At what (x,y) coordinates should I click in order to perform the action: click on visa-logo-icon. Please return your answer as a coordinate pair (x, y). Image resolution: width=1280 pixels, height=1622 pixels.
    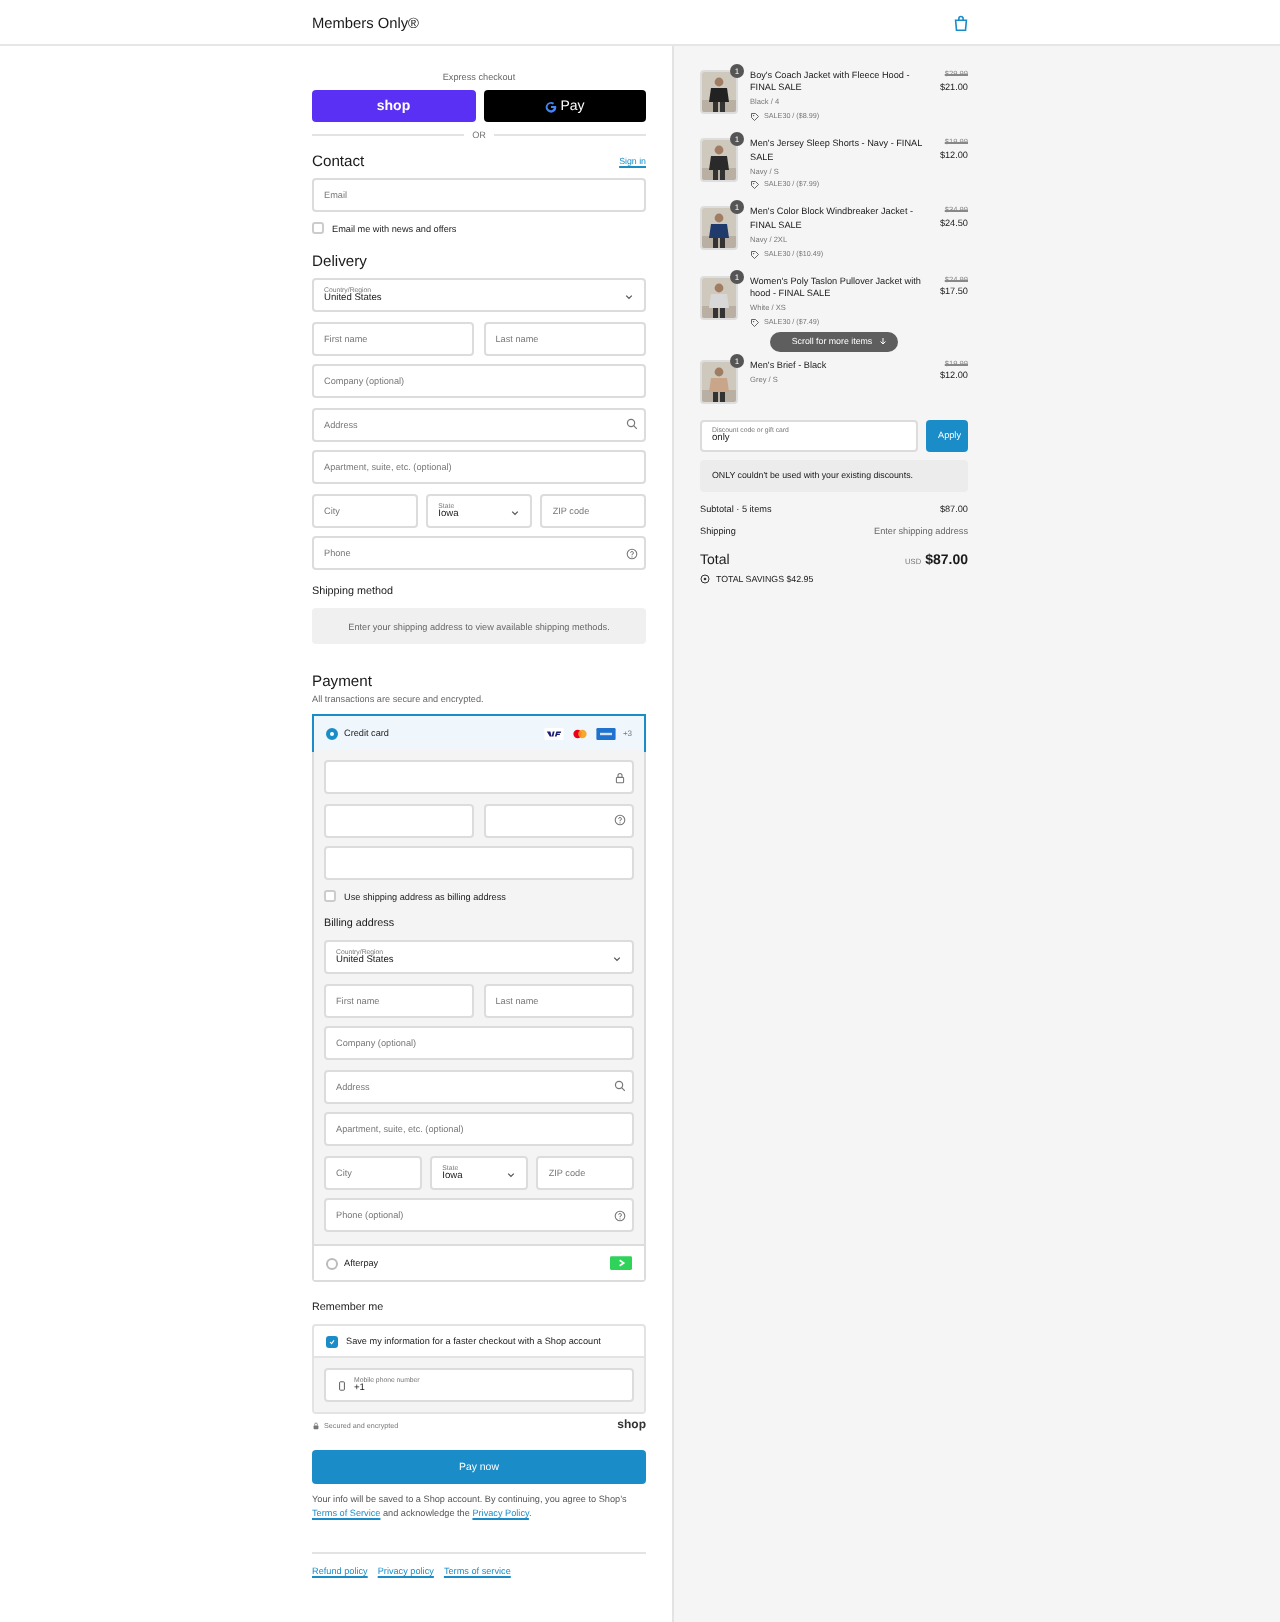
    Looking at the image, I should click on (554, 733).